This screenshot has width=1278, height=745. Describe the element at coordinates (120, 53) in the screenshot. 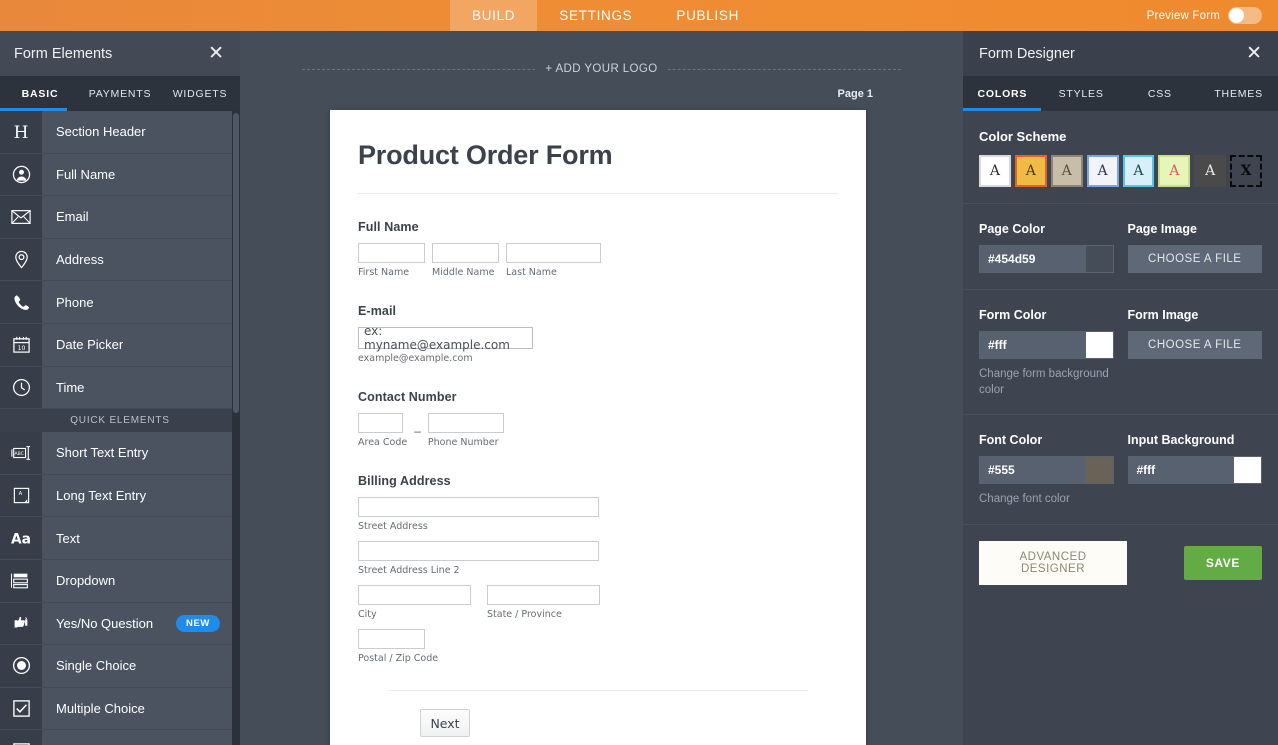

I see `sidebar-header: Form Elements ✕` at that location.